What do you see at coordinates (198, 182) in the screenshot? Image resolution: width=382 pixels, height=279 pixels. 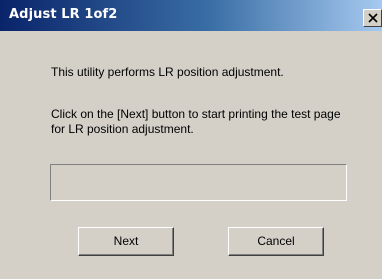 I see `progress-bar` at bounding box center [198, 182].